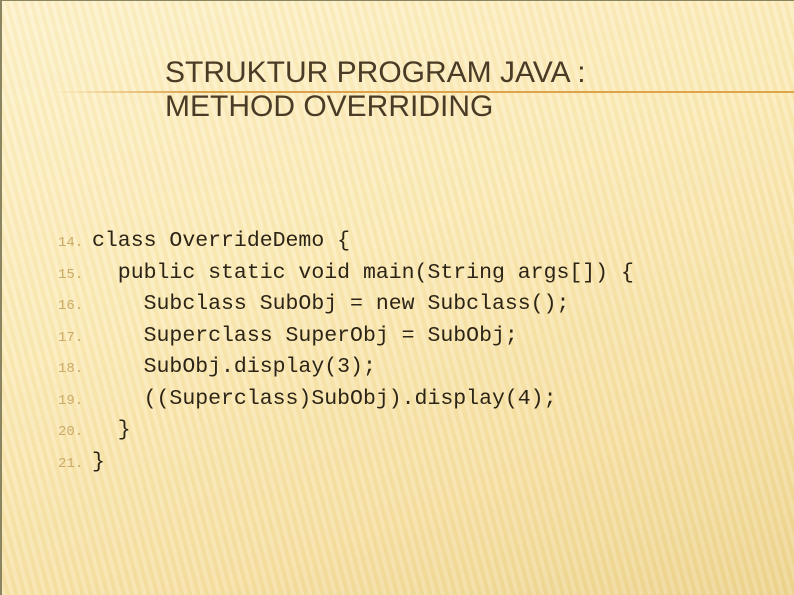 The height and width of the screenshot is (595, 794). Describe the element at coordinates (71, 369) in the screenshot. I see `line-number: 18.` at that location.